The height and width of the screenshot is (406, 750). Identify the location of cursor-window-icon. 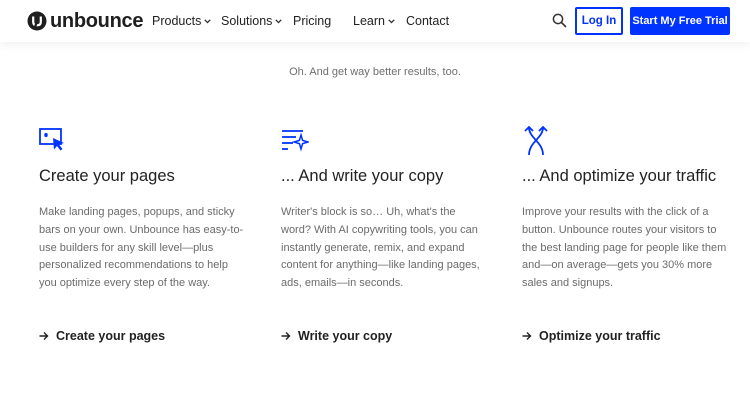
(51, 139).